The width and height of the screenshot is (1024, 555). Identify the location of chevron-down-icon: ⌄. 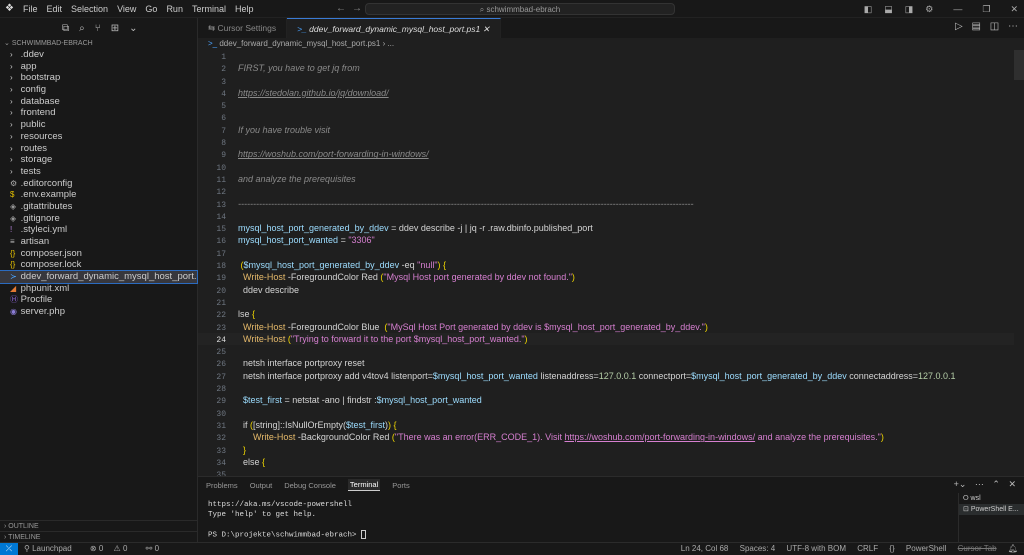
(133, 28).